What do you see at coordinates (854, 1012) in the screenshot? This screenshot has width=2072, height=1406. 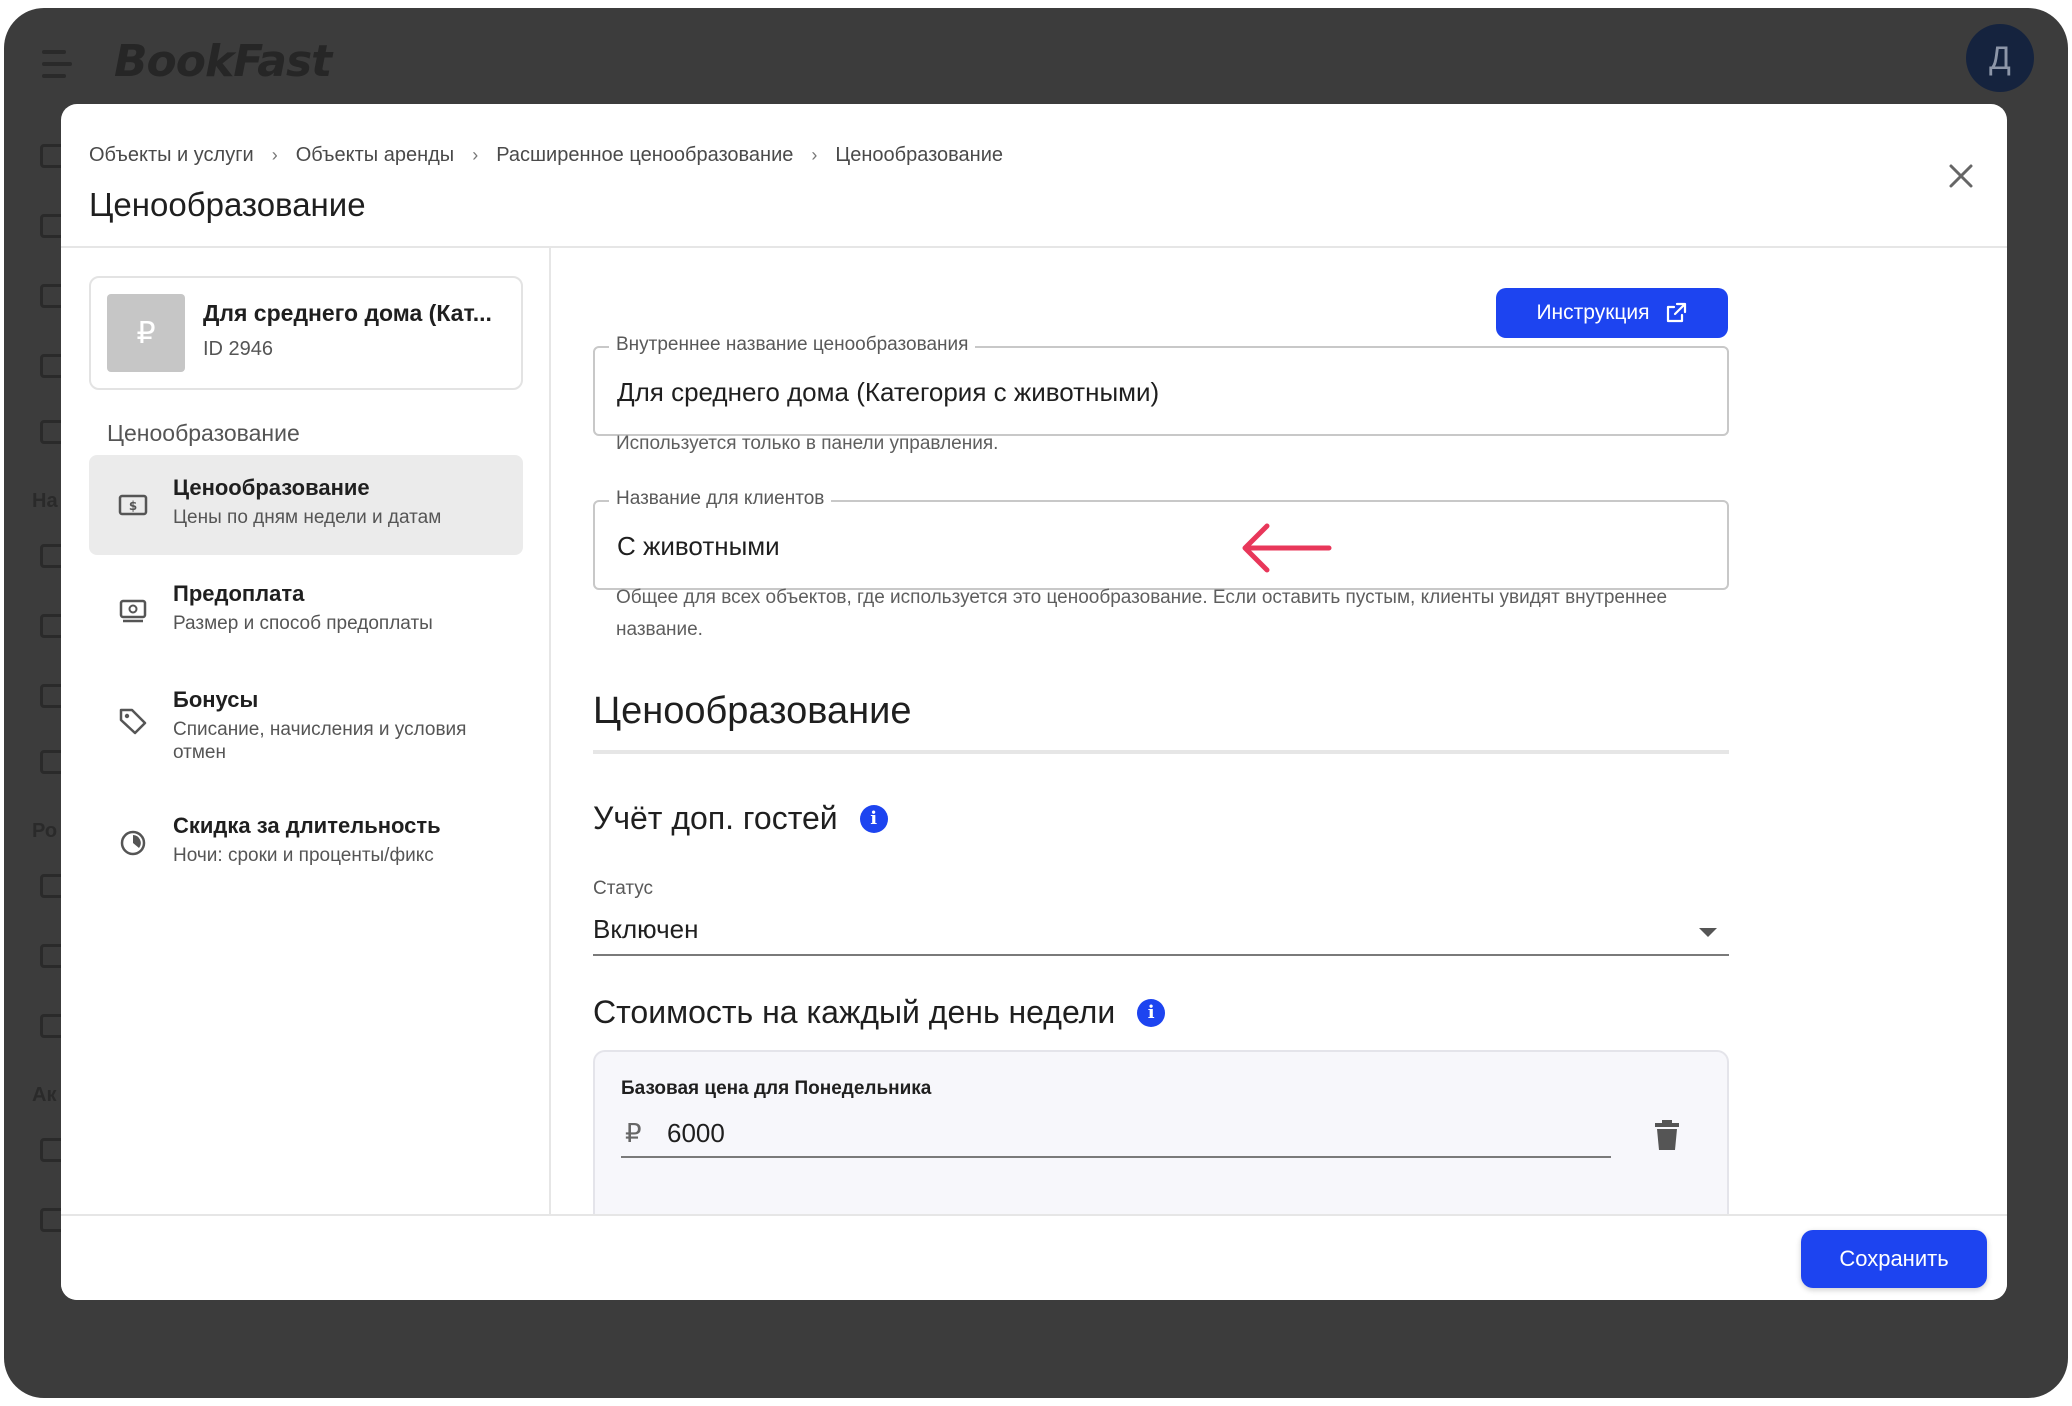 I see `weekday-cost-title-text: Стоимость на каждый день недели` at bounding box center [854, 1012].